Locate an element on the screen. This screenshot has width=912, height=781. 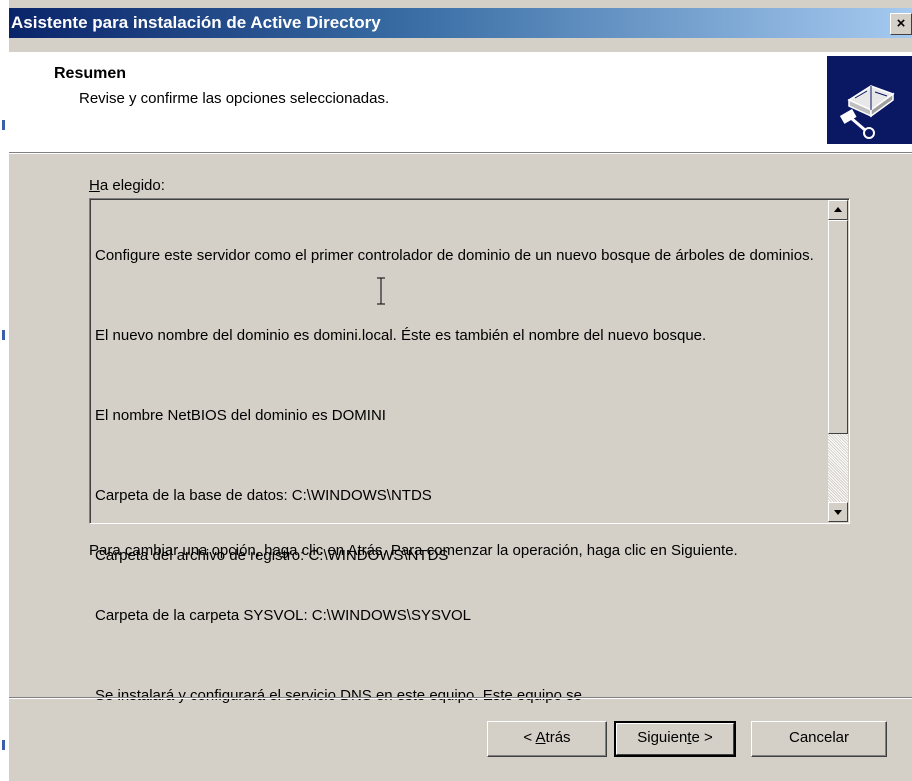
page-title: Resumen is located at coordinates (90, 73).